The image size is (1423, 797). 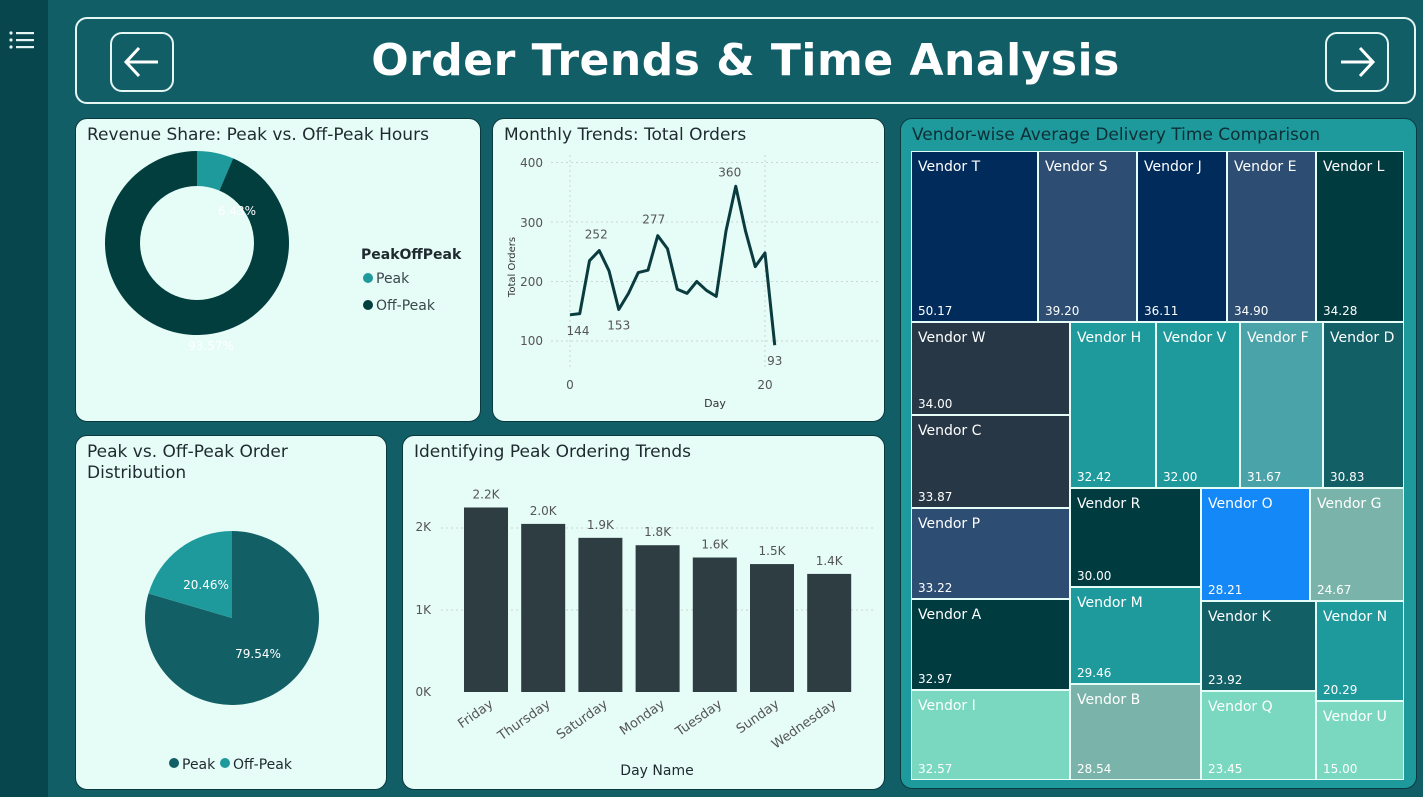 I want to click on tile-value: 20.29, so click(x=1340, y=690).